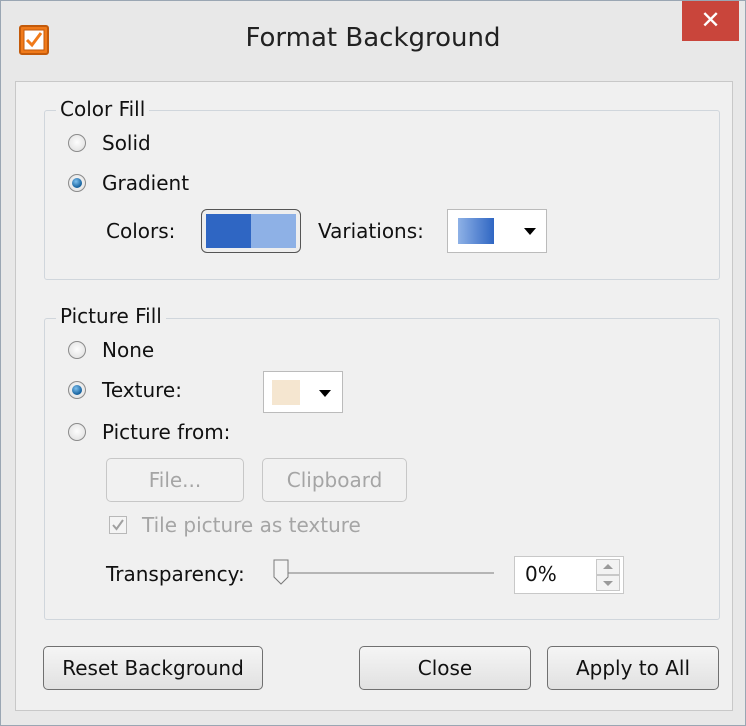 Image resolution: width=746 pixels, height=726 pixels. I want to click on checkmark-icon, so click(118, 525).